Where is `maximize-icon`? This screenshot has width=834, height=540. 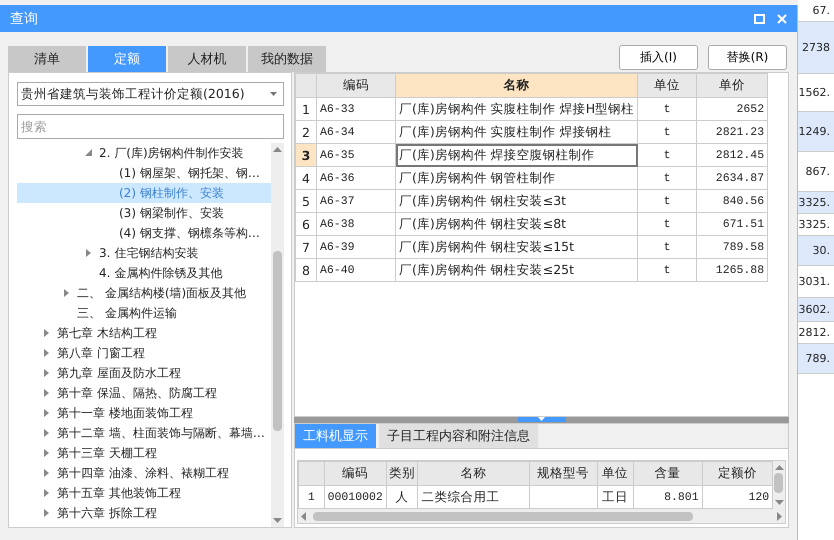 maximize-icon is located at coordinates (759, 19).